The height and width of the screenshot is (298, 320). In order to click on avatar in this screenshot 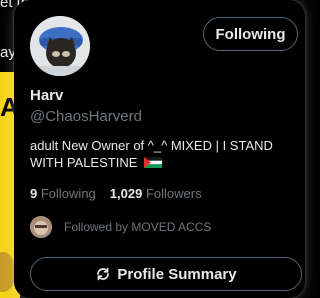, I will do `click(60, 46)`.